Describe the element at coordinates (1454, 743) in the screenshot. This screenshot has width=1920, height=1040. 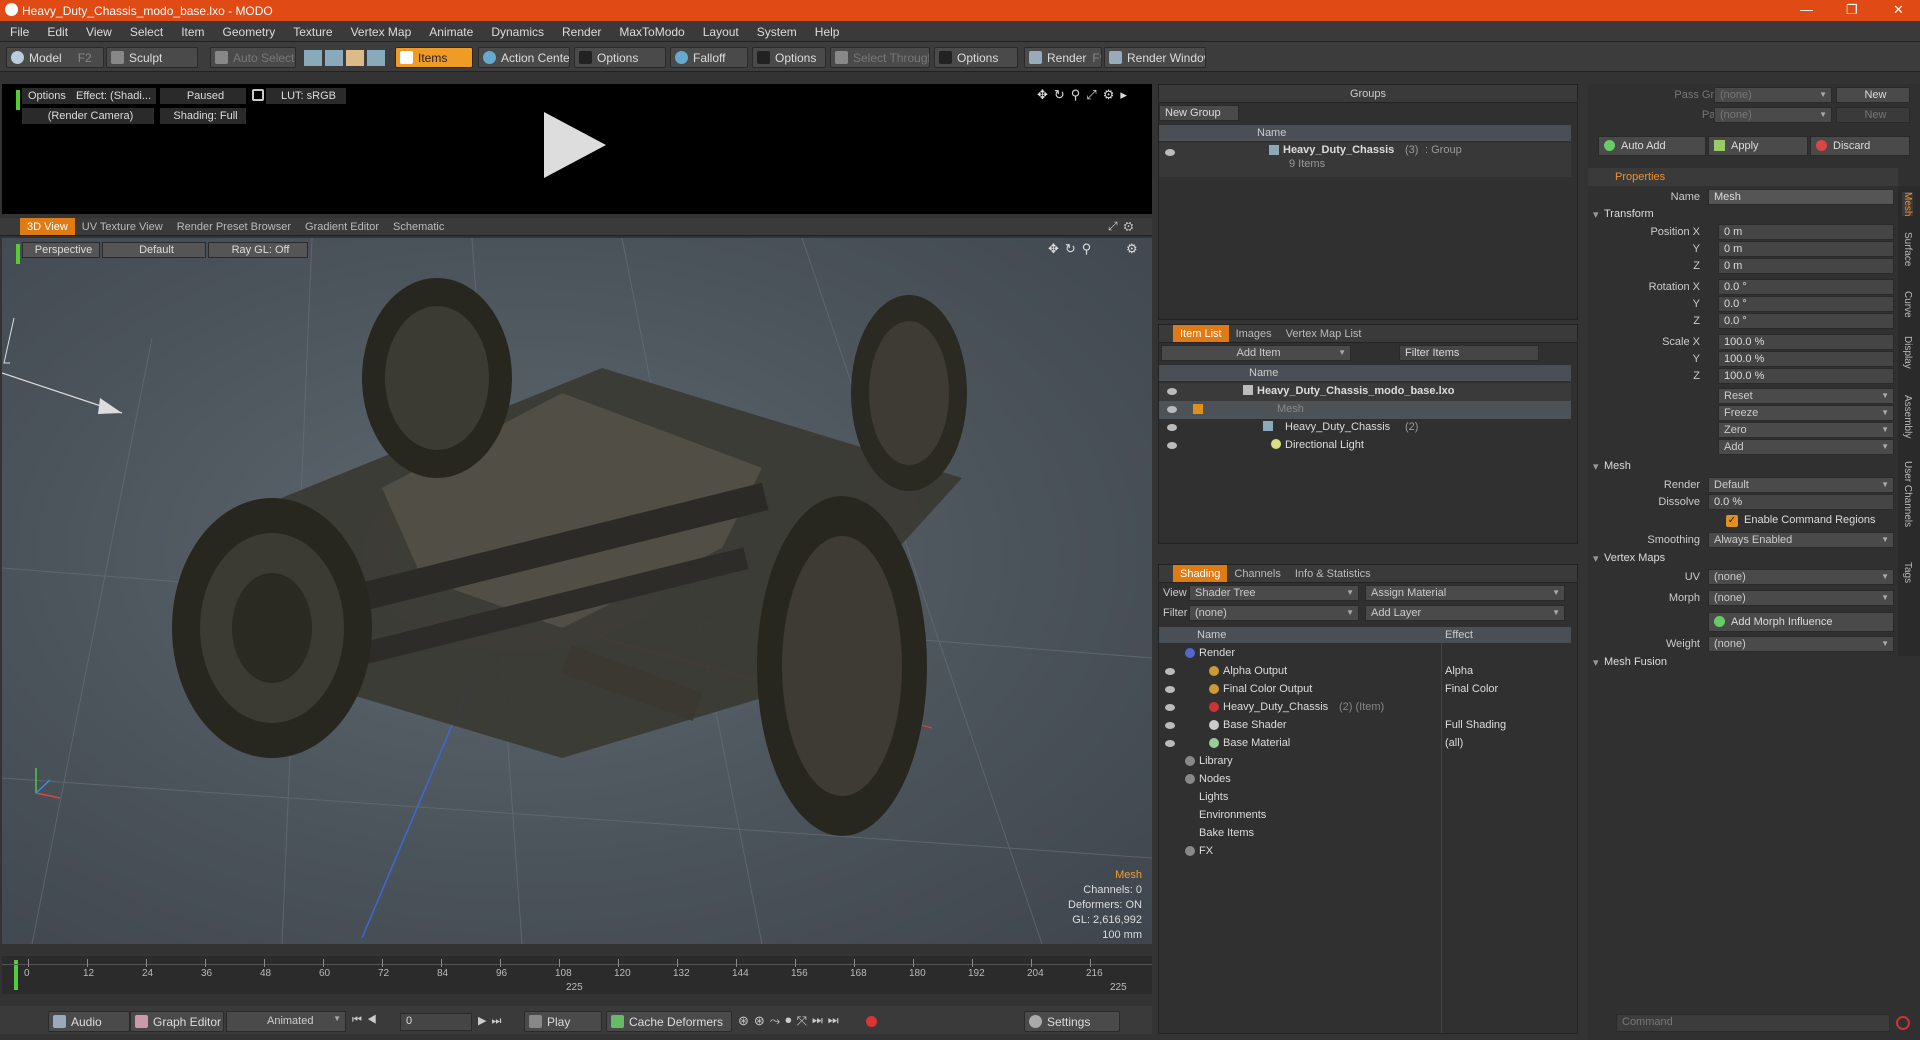
I see `shader-row-effect: (all)` at that location.